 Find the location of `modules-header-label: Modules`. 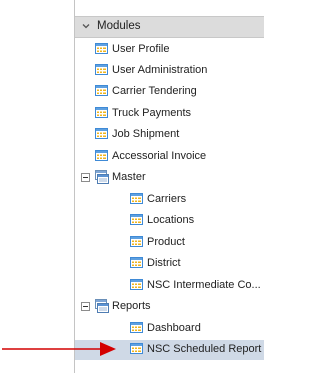

modules-header-label: Modules is located at coordinates (119, 26).